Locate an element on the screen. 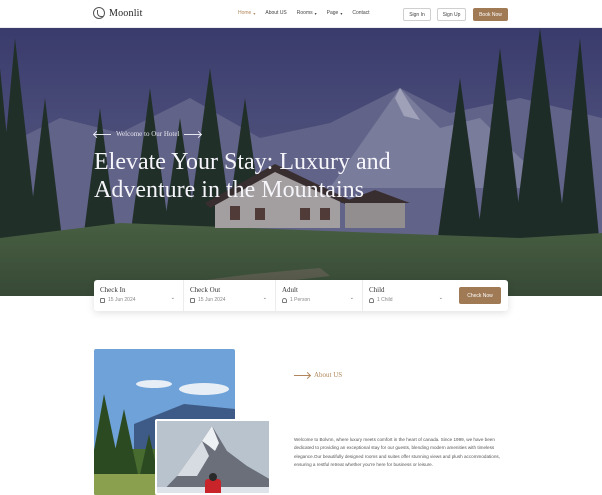 Image resolution: width=602 pixels, height=495 pixels. check-out-label: Check Out is located at coordinates (205, 290).